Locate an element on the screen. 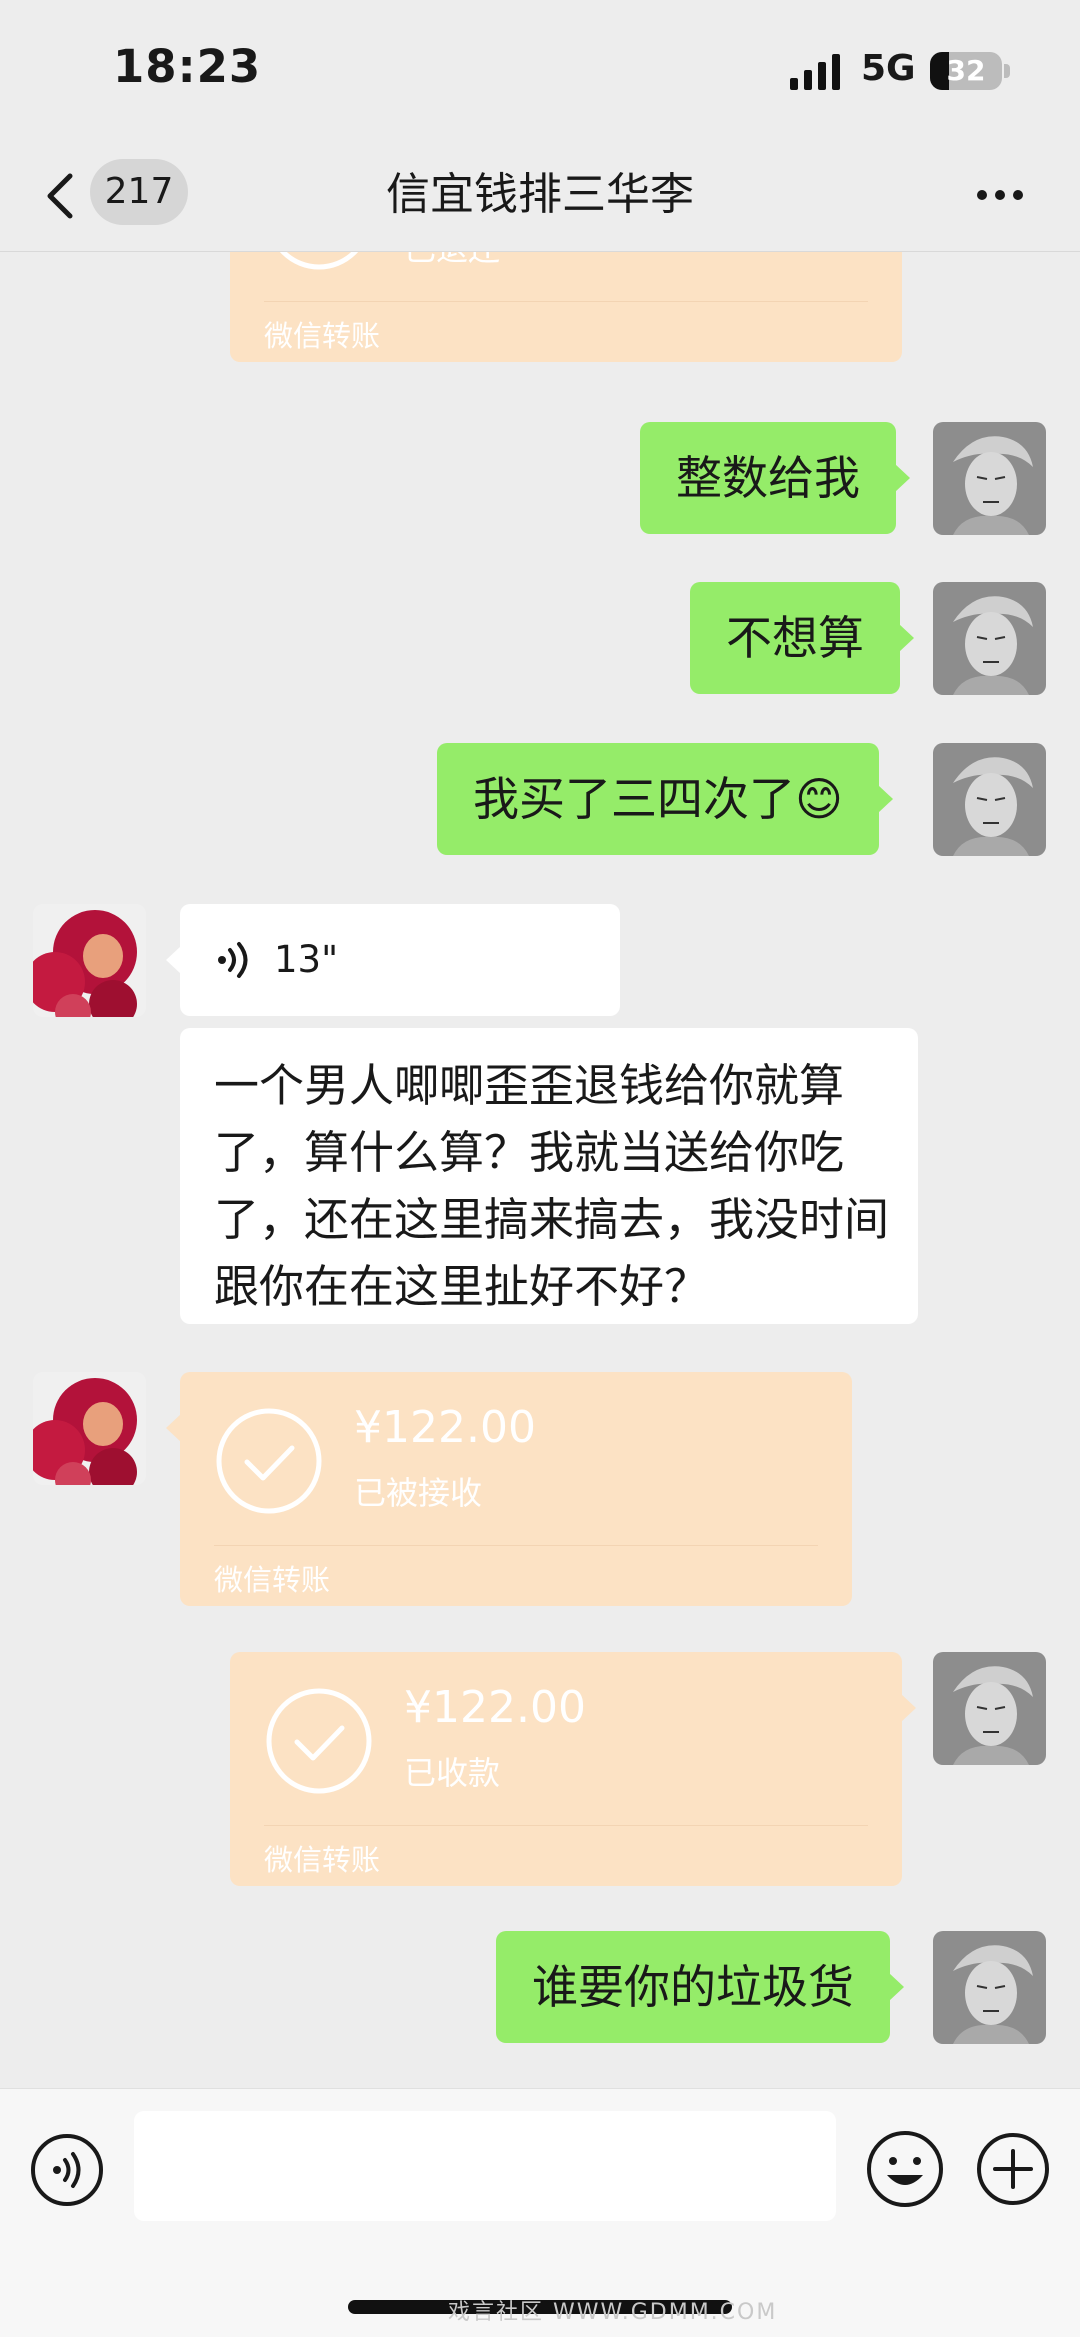 This screenshot has height=2337, width=1080. transfer-card: ¥122.00 已收款 微信转账 is located at coordinates (573, 1769).